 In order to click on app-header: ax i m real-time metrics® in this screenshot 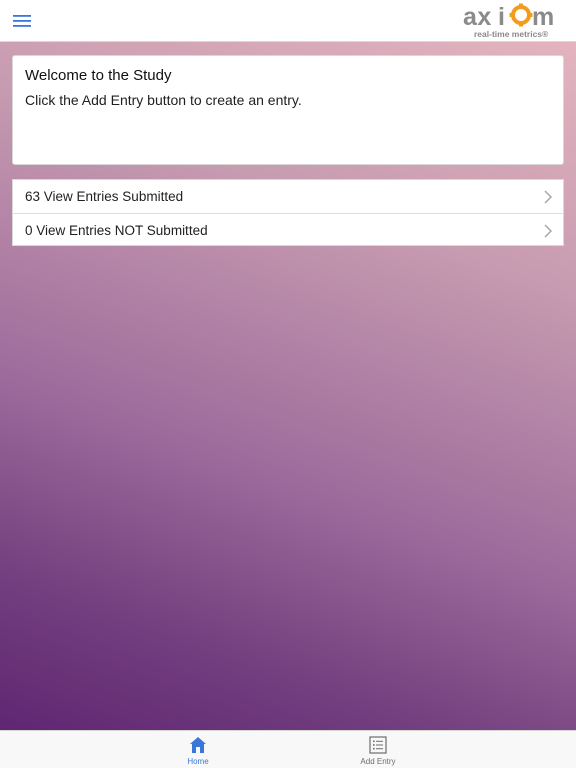, I will do `click(288, 21)`.